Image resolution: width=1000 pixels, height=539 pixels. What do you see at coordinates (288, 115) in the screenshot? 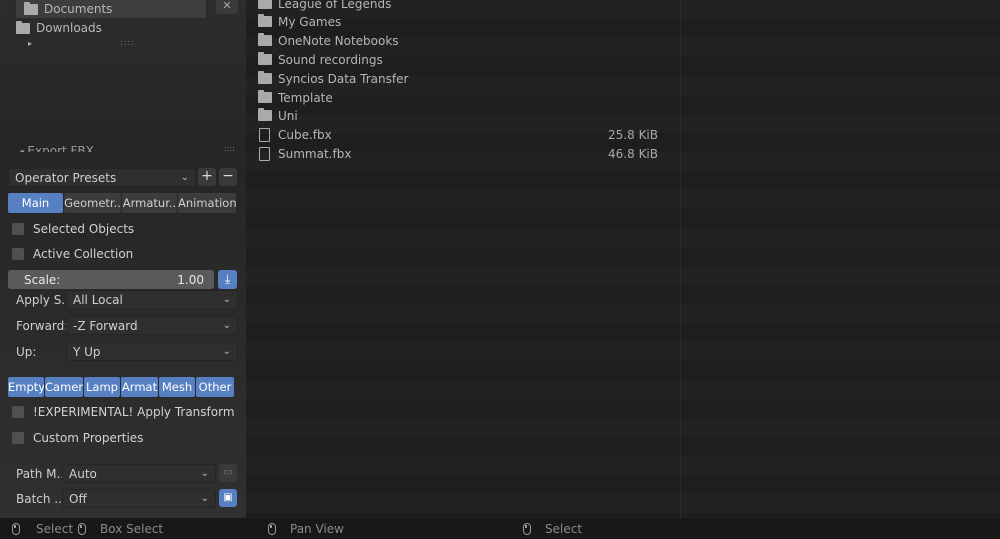
I see `file-name: Uni` at bounding box center [288, 115].